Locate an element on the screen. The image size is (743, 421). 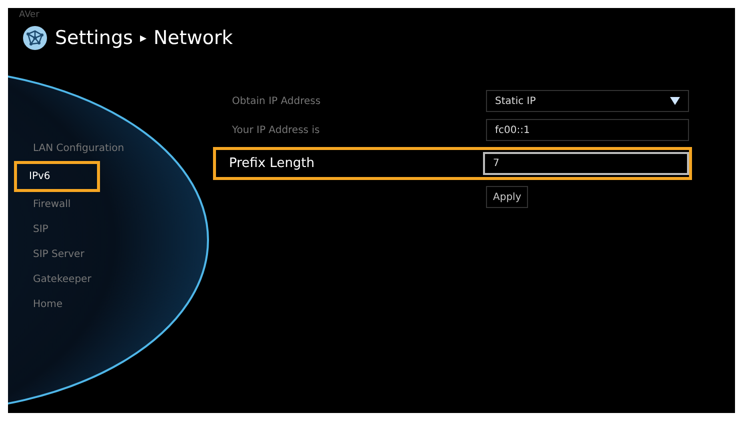
dropdown: Static IP is located at coordinates (587, 101).